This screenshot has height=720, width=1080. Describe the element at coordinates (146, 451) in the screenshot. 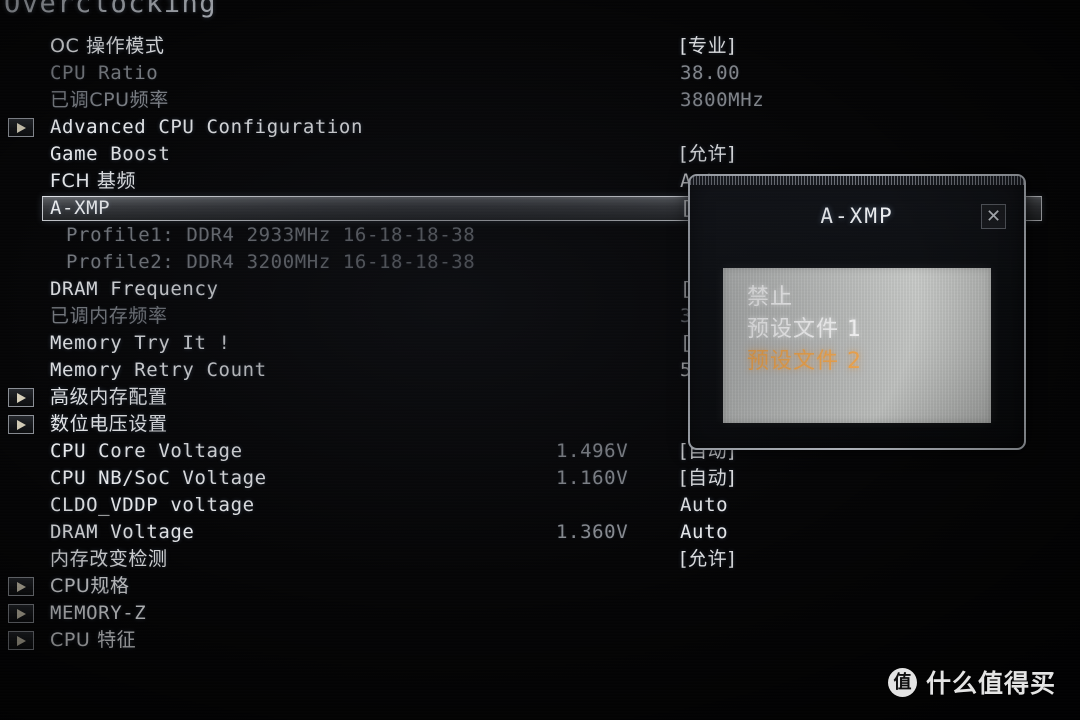

I see `menu-row-label: CPU Core Voltage` at that location.